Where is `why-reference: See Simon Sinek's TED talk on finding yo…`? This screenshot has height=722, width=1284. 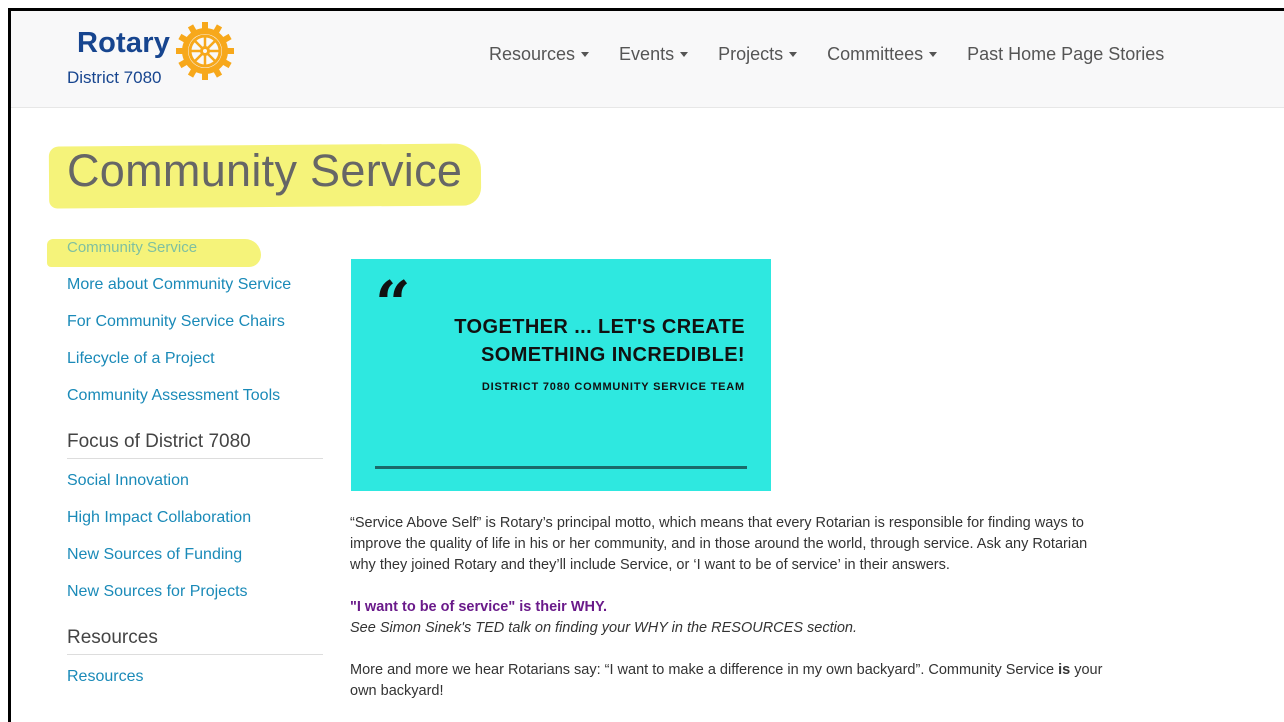
why-reference: See Simon Sinek's TED talk on finding yo… is located at coordinates (603, 628).